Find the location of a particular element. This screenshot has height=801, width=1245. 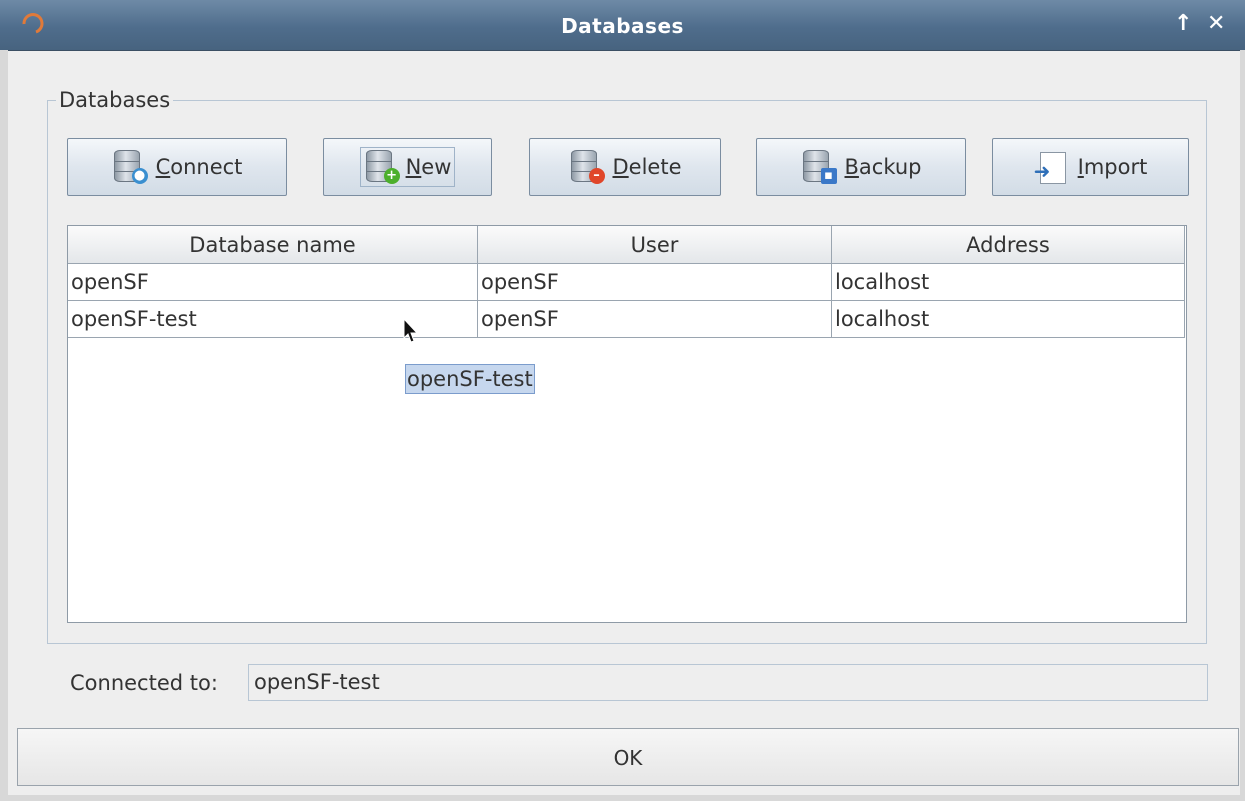

connect-button: ● Connect is located at coordinates (177, 167).